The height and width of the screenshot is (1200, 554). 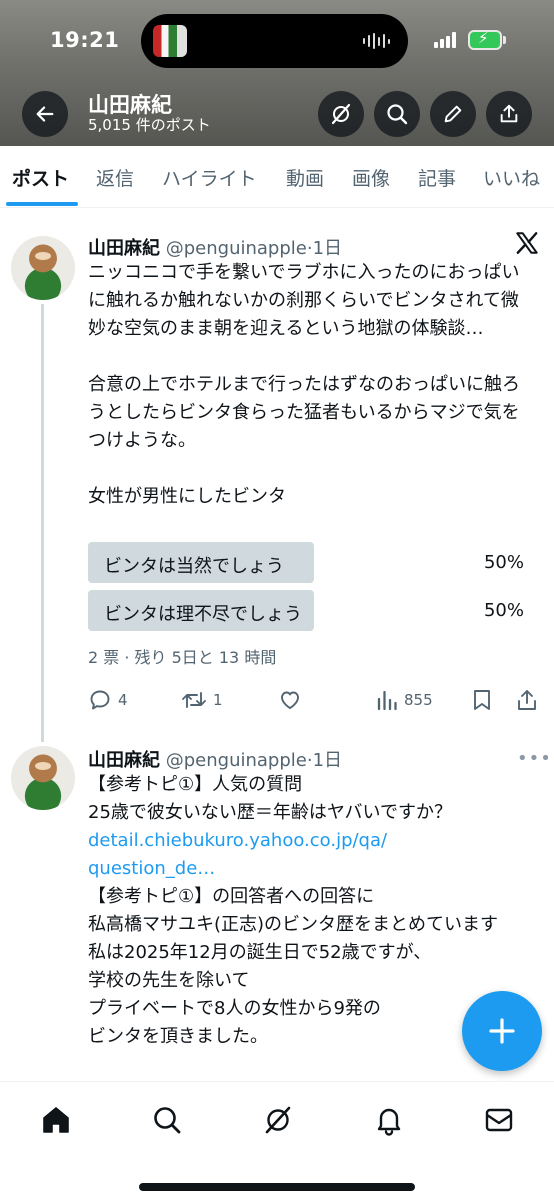 I want to click on share-tweet-button, so click(x=527, y=700).